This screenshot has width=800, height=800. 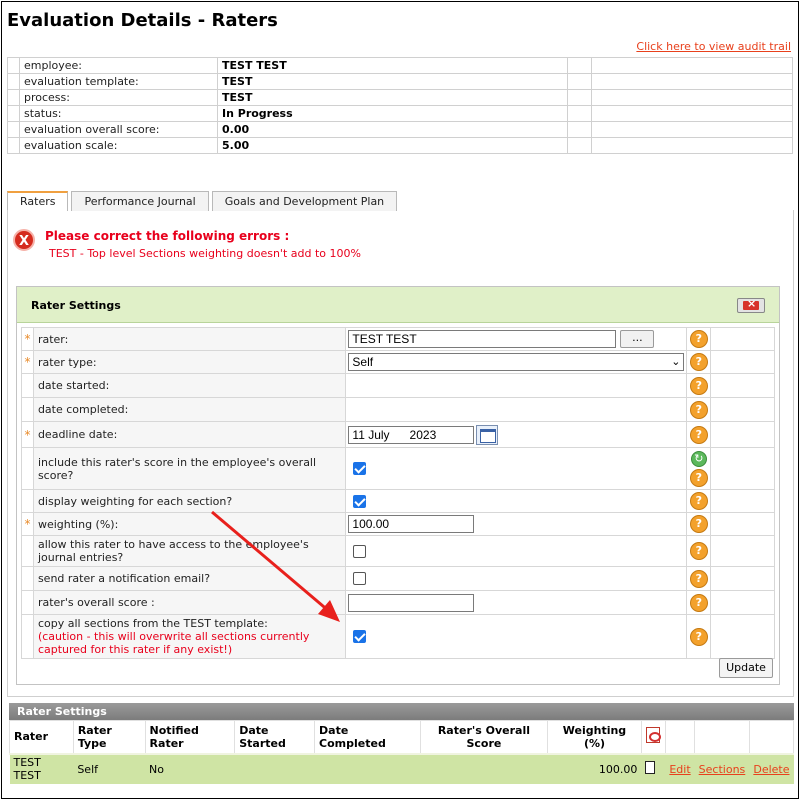 I want to click on info-value: 5.00, so click(x=392, y=145).